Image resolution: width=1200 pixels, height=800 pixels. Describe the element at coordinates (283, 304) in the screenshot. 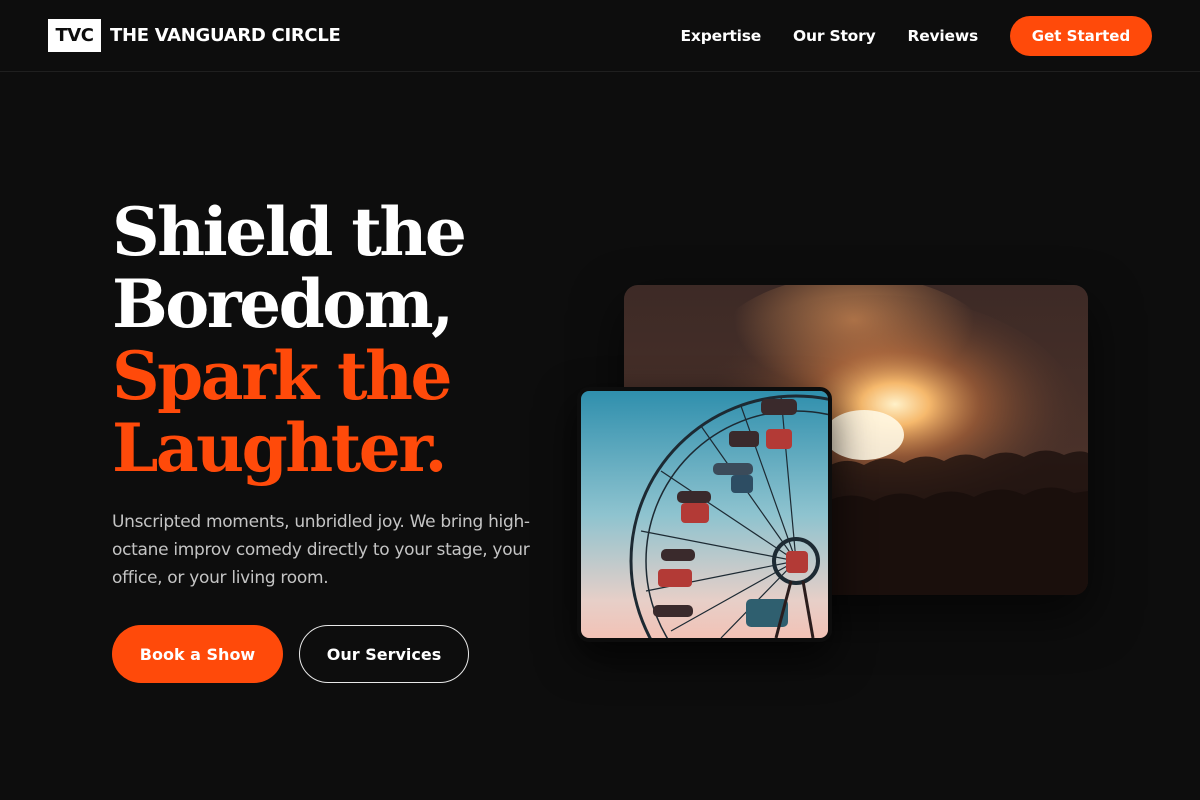

I see `hero-title-line-2: Boredom,` at that location.